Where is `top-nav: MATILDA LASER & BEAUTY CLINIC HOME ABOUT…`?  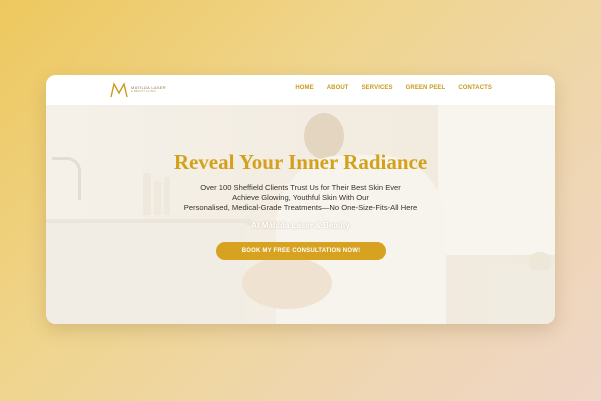
top-nav: MATILDA LASER & BEAUTY CLINIC HOME ABOUT… is located at coordinates (300, 90).